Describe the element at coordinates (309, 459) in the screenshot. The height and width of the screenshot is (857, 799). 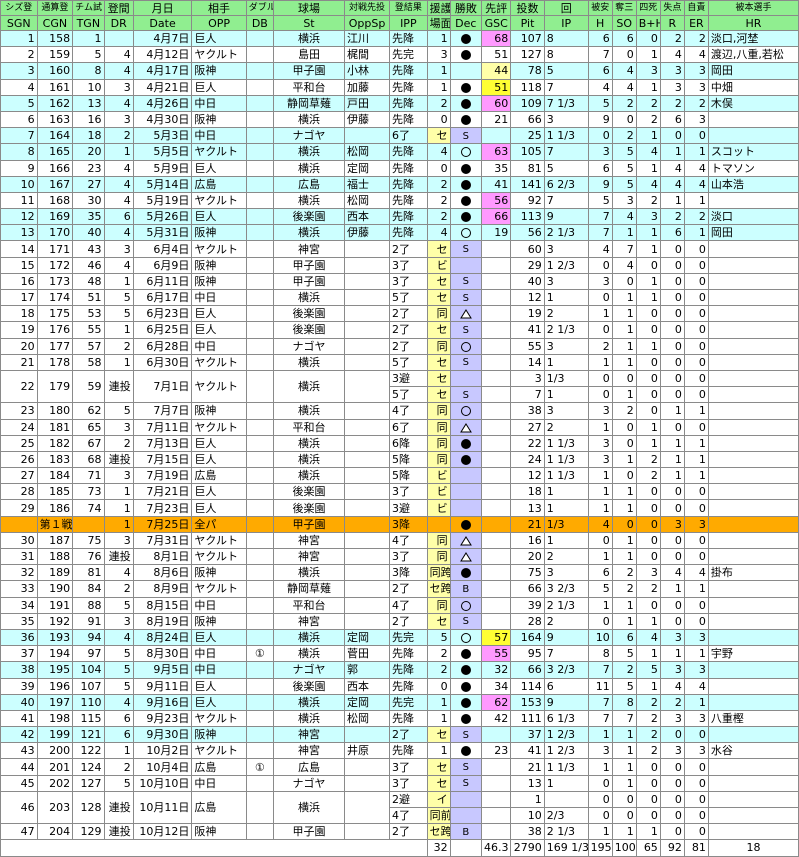
I see `cell-st: 横浜` at that location.